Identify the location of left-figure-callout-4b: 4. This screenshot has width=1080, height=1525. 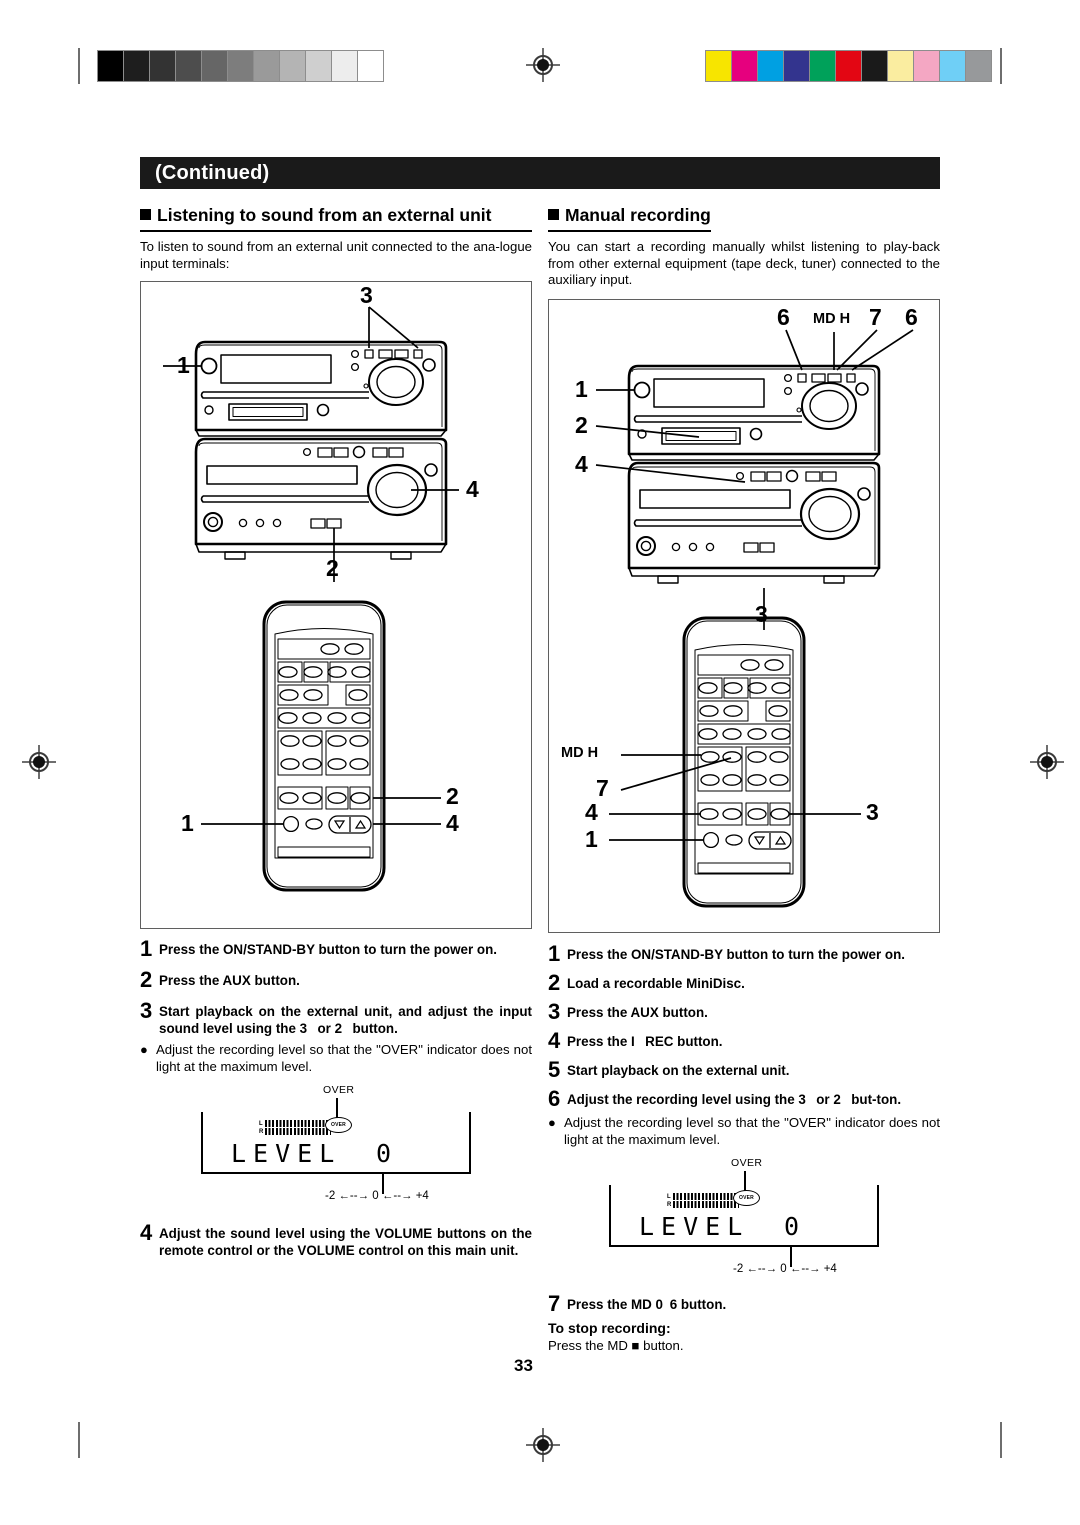
(452, 823).